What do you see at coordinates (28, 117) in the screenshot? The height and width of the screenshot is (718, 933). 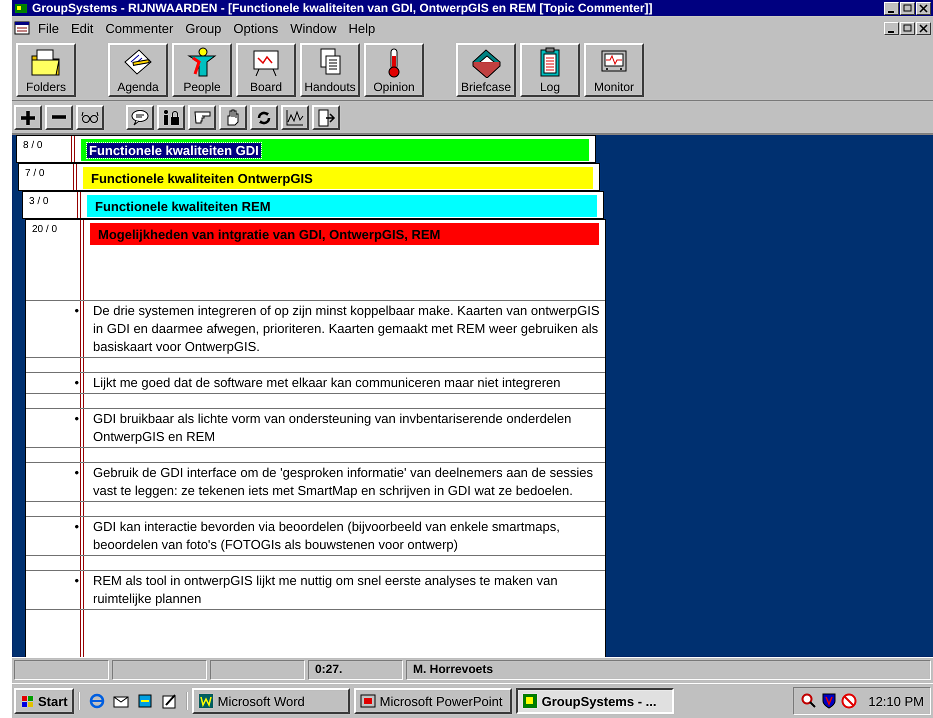 I see `add-button` at bounding box center [28, 117].